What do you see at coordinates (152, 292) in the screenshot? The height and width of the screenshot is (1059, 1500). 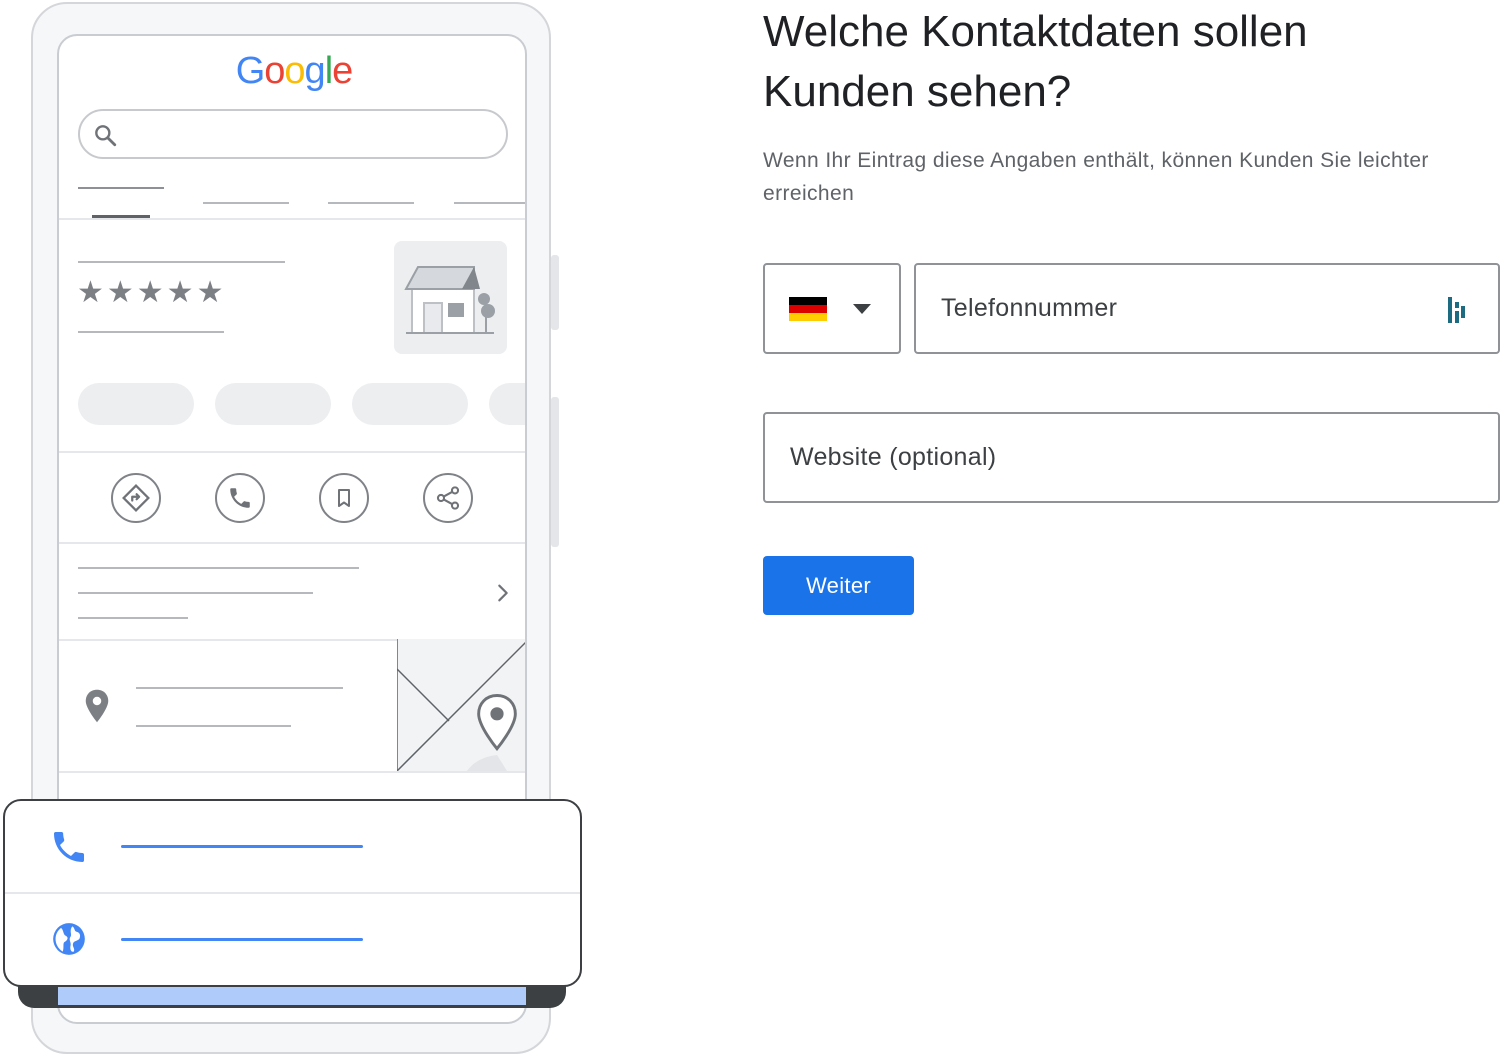 I see `rating-stars: ★★★★★` at bounding box center [152, 292].